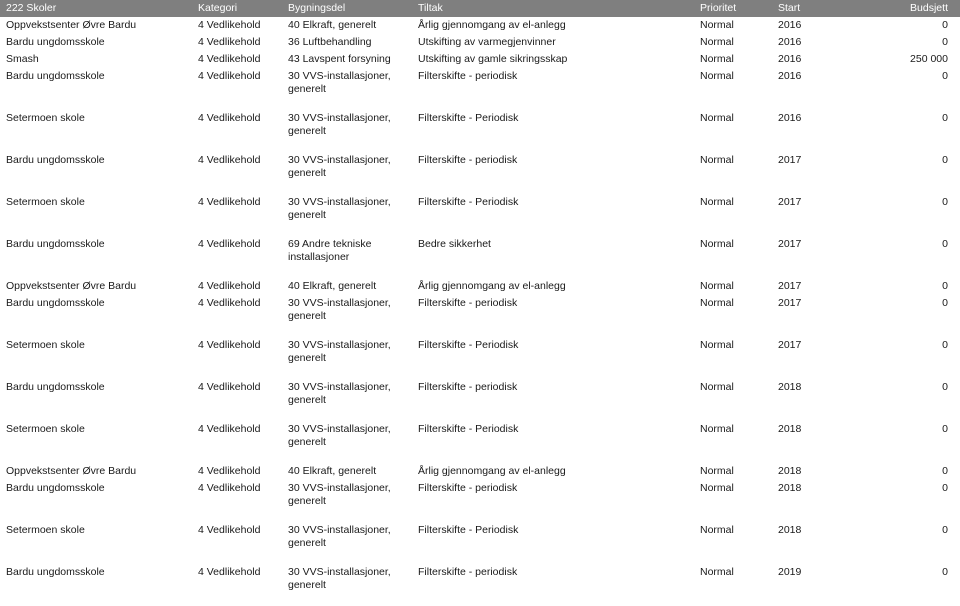 This screenshot has height=606, width=960. Describe the element at coordinates (339, 59) in the screenshot. I see `cell-bygningsdel-line1: 43 Lavspent forsyning` at that location.